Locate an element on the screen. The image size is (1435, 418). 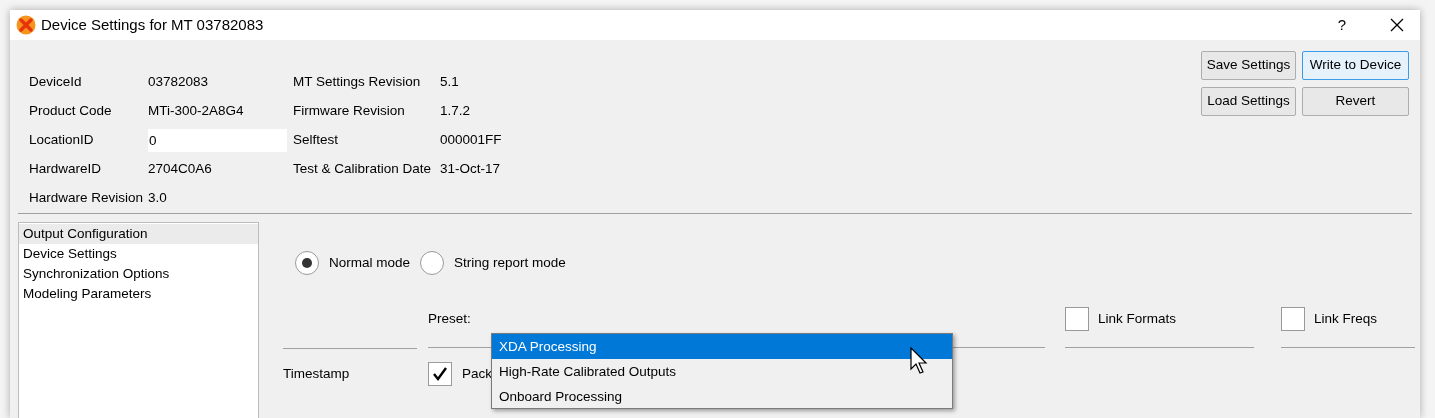
dropdown-option: High-Rate Calibrated Outputs is located at coordinates (722, 371).